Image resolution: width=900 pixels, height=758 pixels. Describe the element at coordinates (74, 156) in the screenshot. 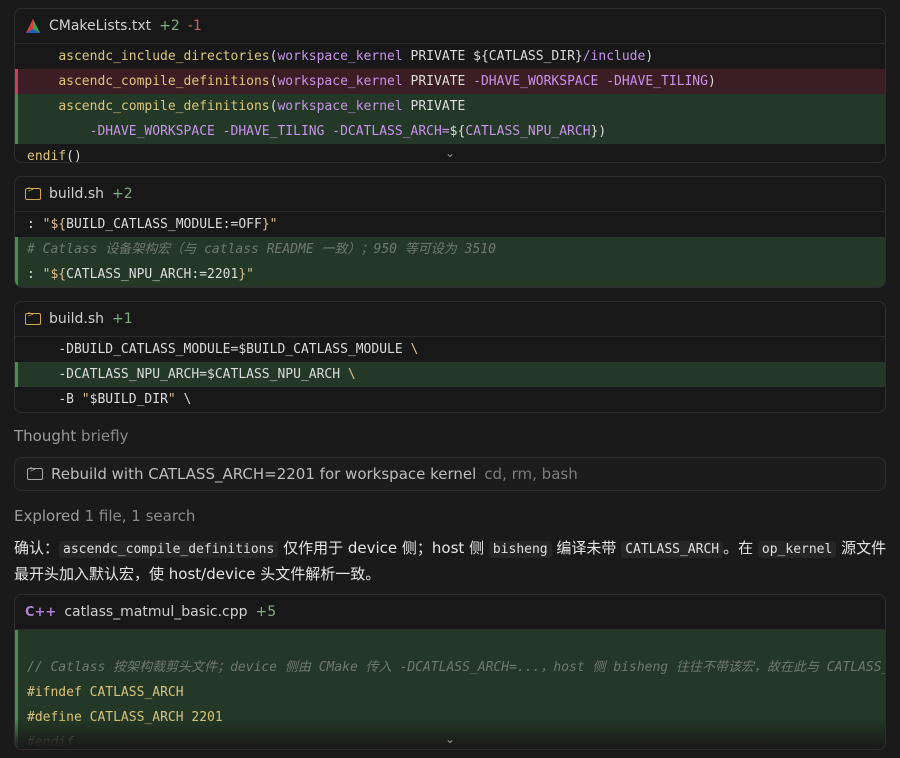

I see `code-token: ()` at that location.